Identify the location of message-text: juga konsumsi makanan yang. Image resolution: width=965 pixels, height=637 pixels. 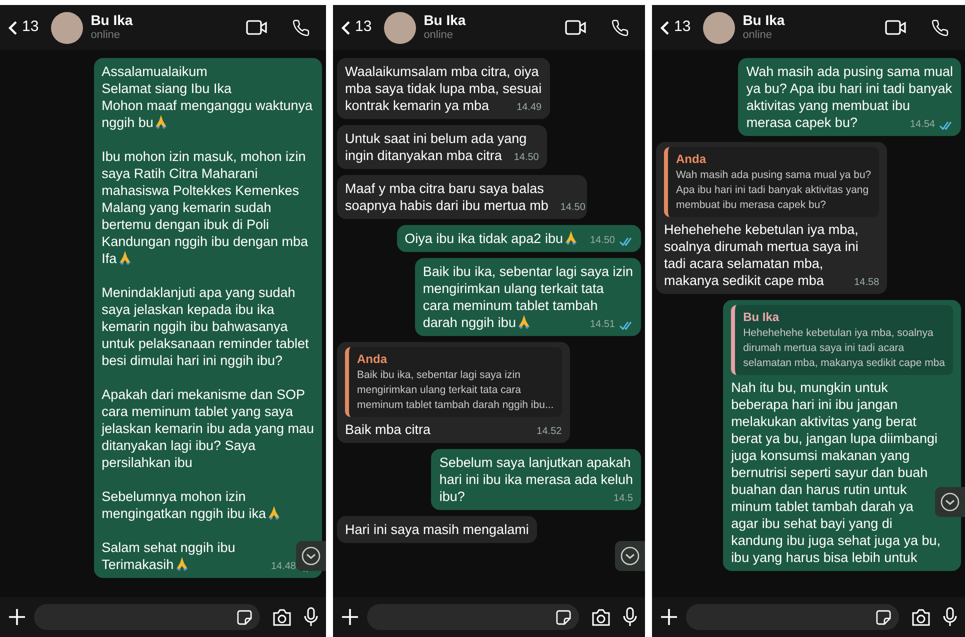
(820, 455).